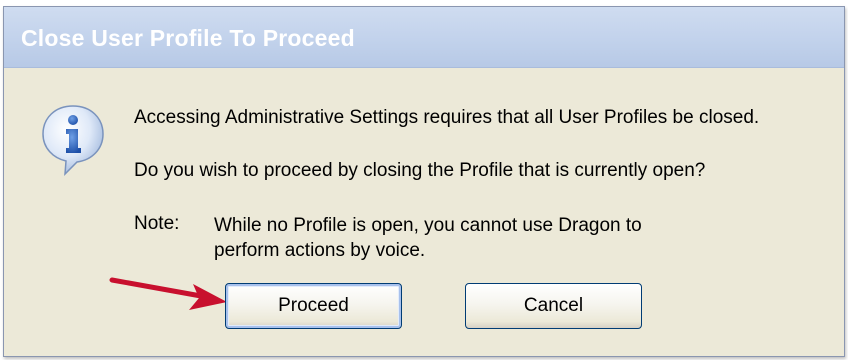  Describe the element at coordinates (168, 293) in the screenshot. I see `red-arrow-icon` at that location.